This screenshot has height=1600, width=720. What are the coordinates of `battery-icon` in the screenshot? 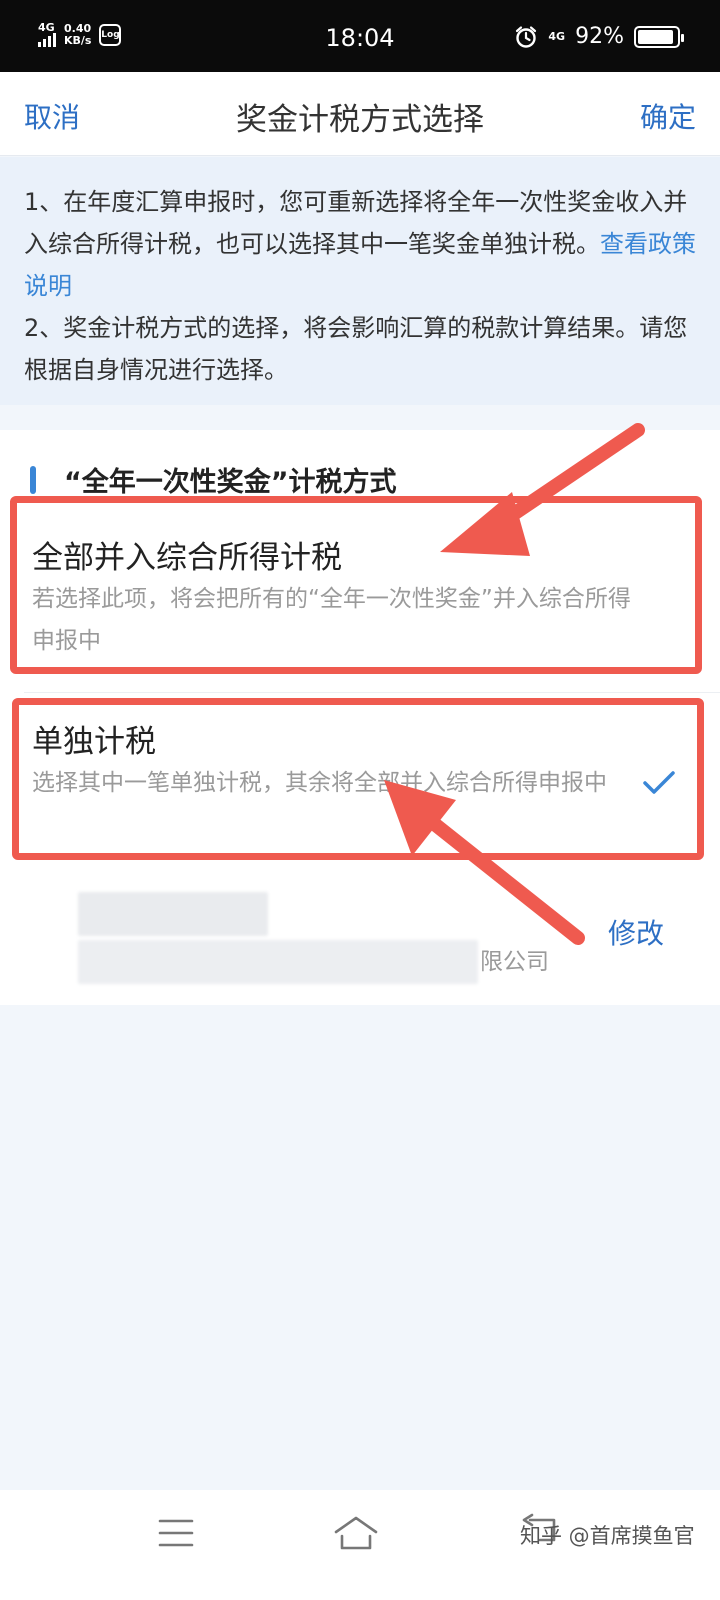 It's located at (659, 36).